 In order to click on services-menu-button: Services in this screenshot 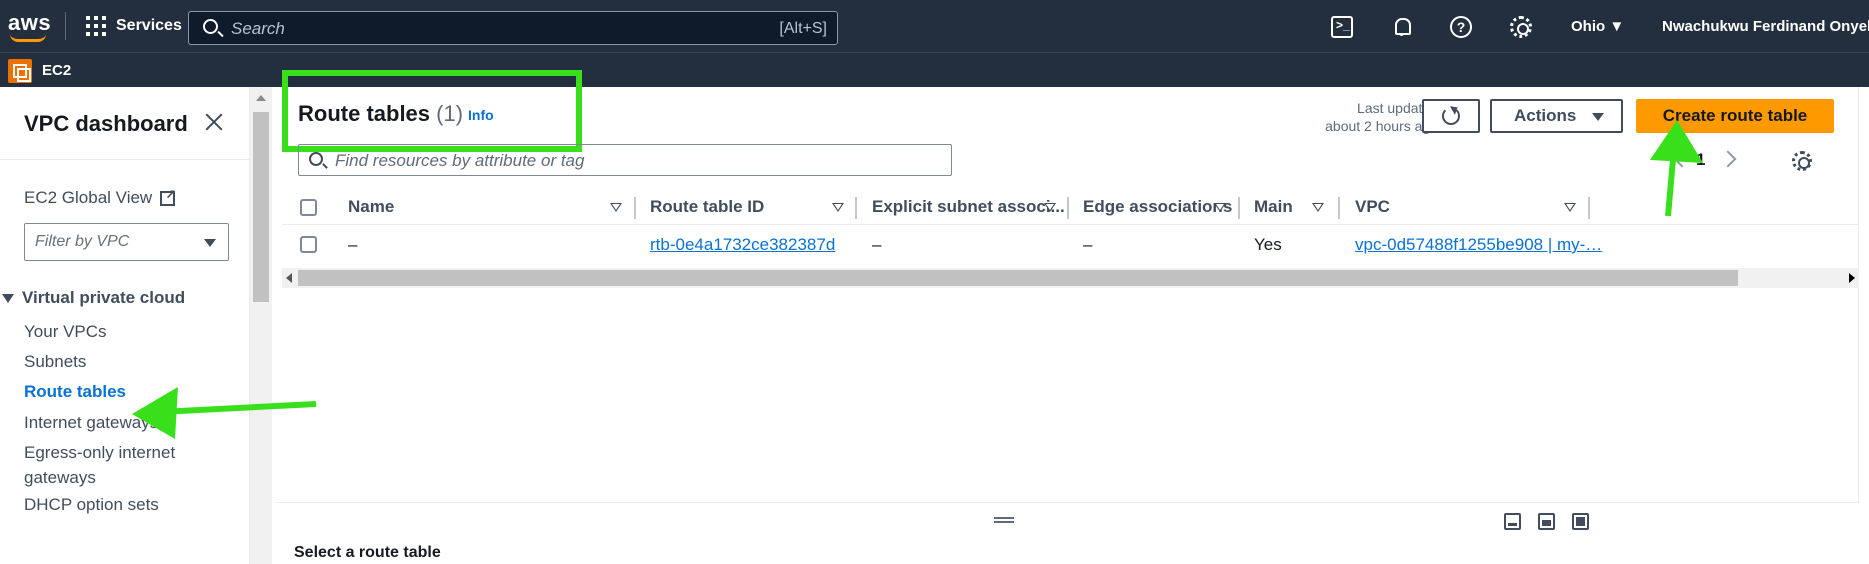, I will do `click(134, 26)`.